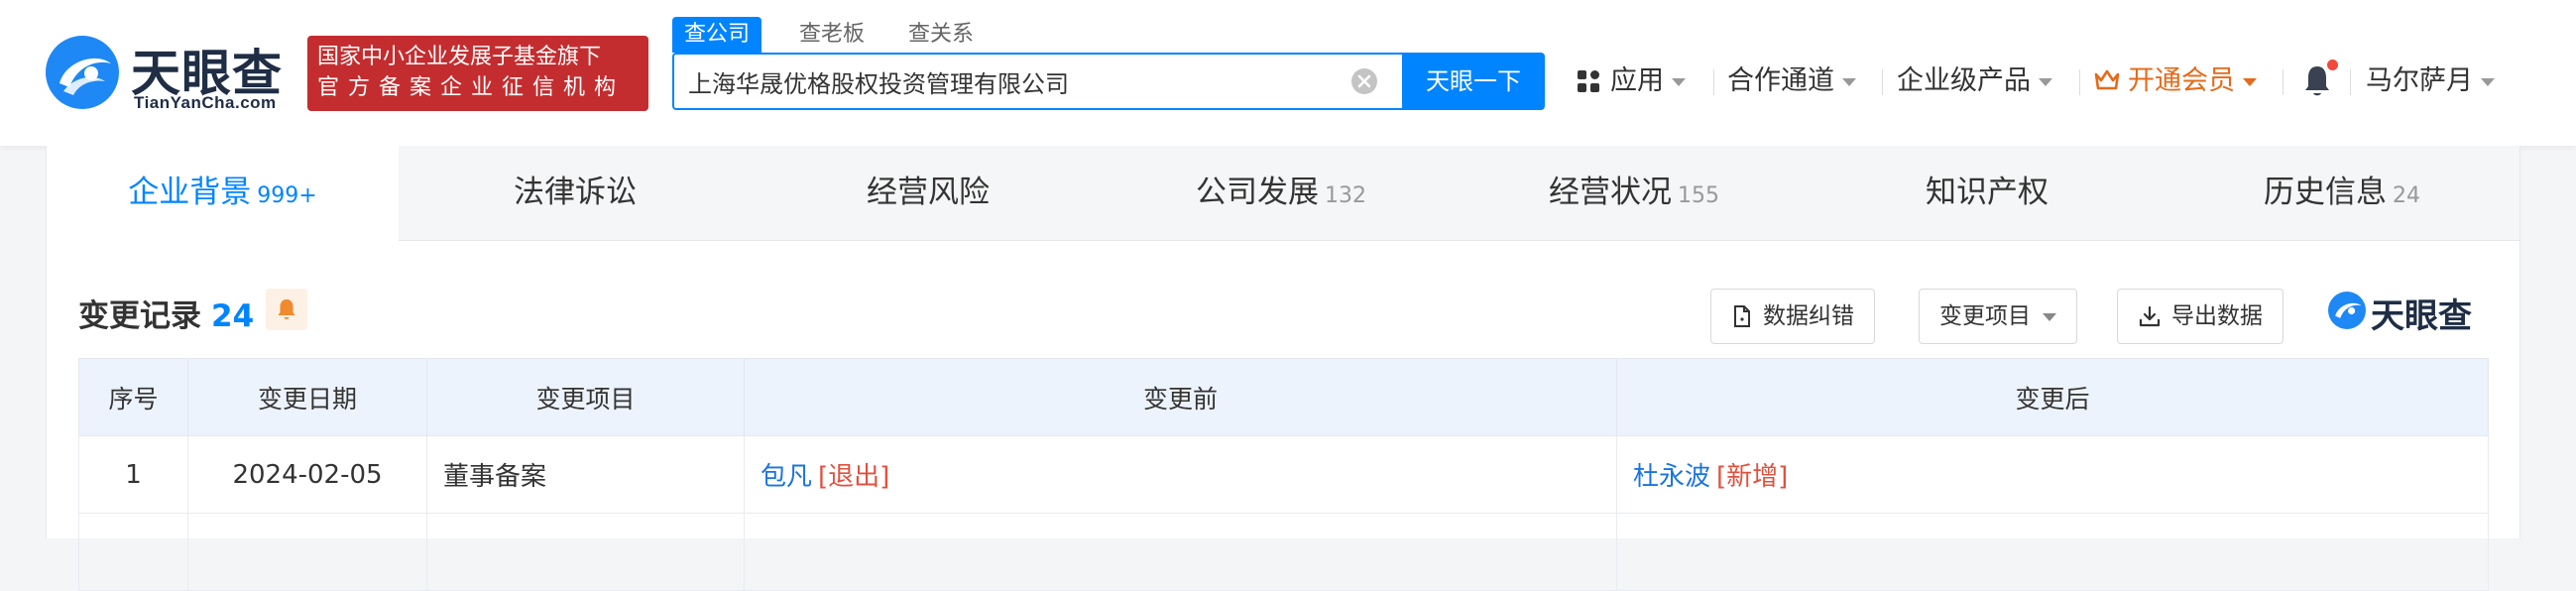 Image resolution: width=2576 pixels, height=591 pixels. I want to click on tianyancha-logo: 天眼查 TianYanCha.com, so click(173, 74).